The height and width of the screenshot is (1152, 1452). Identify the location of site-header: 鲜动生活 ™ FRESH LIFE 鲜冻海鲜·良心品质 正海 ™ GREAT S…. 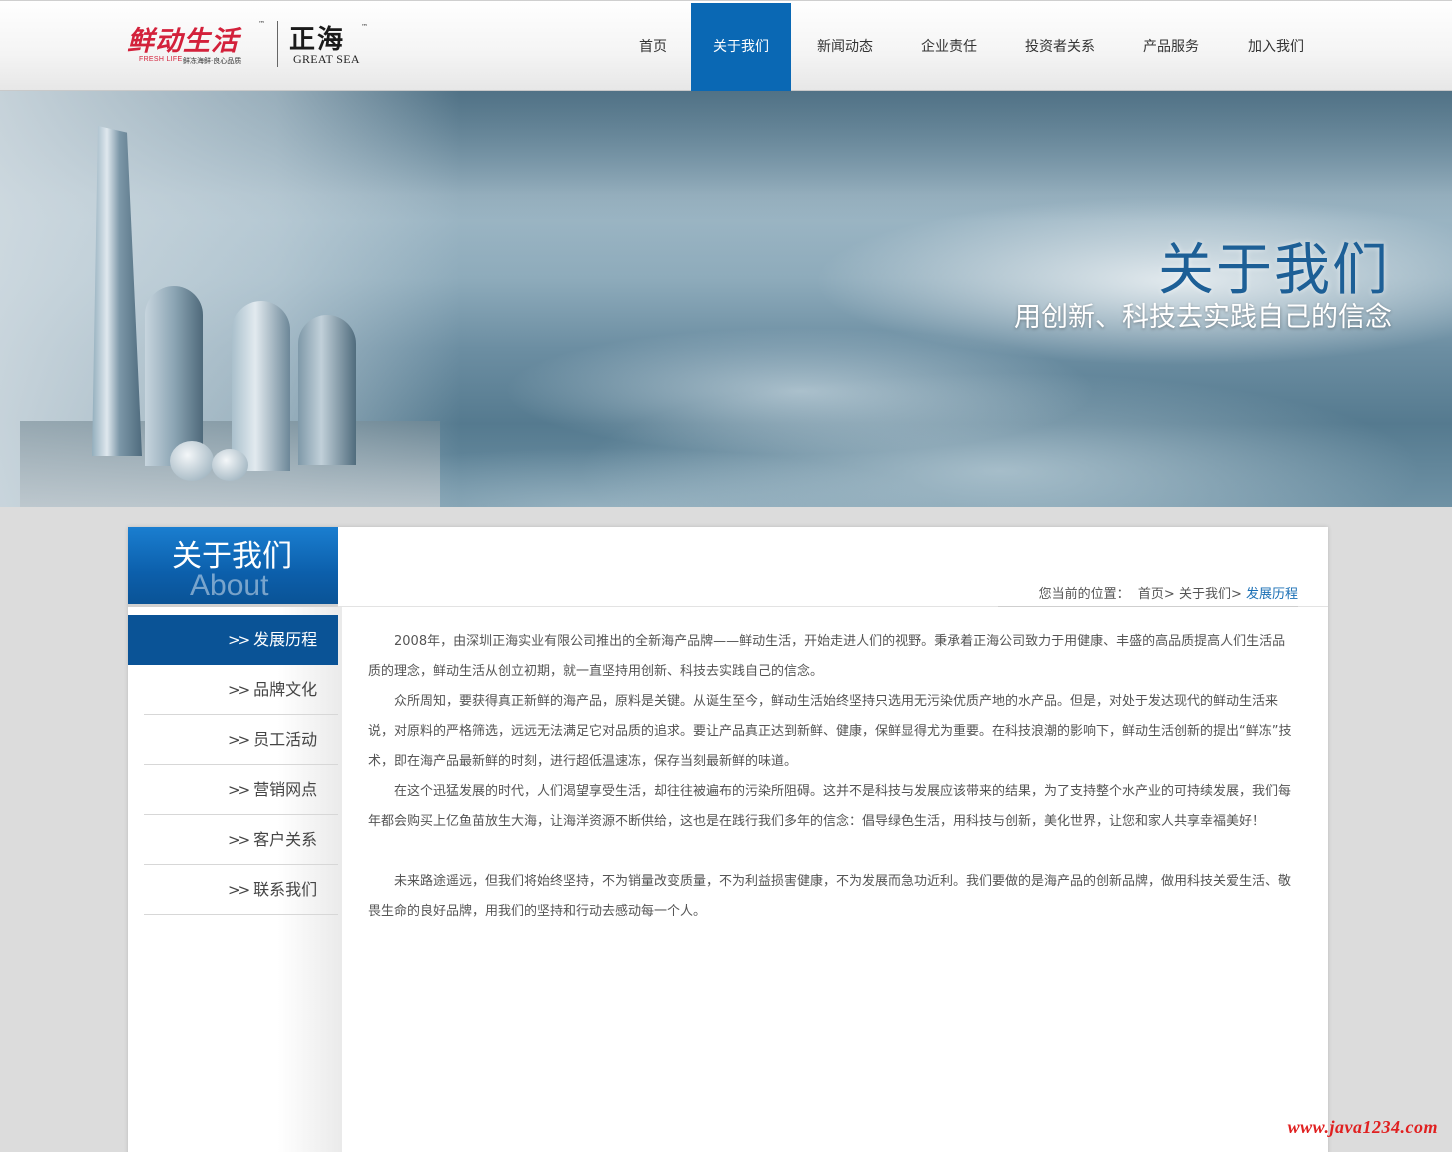
(726, 45).